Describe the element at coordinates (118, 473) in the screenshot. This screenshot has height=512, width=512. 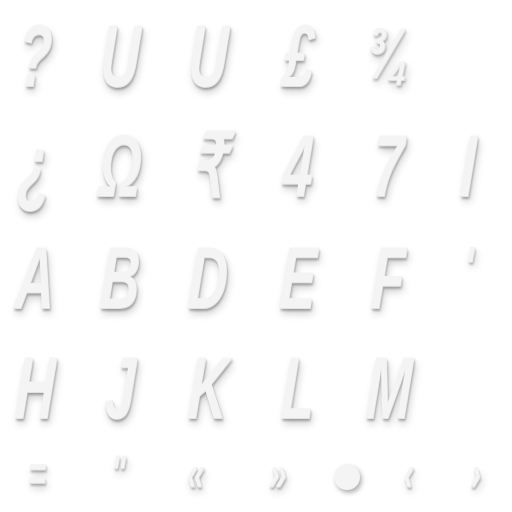
I see `glyph-double-quote: "` at that location.